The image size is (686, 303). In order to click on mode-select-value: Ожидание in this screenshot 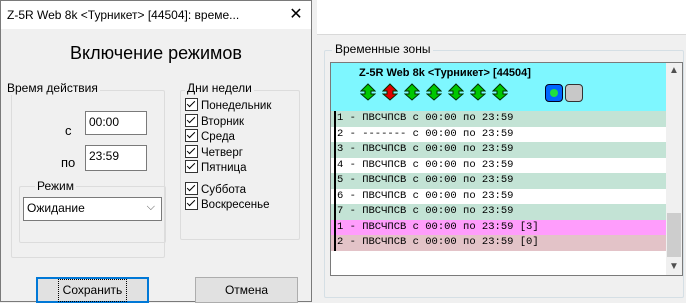, I will do `click(56, 208)`.